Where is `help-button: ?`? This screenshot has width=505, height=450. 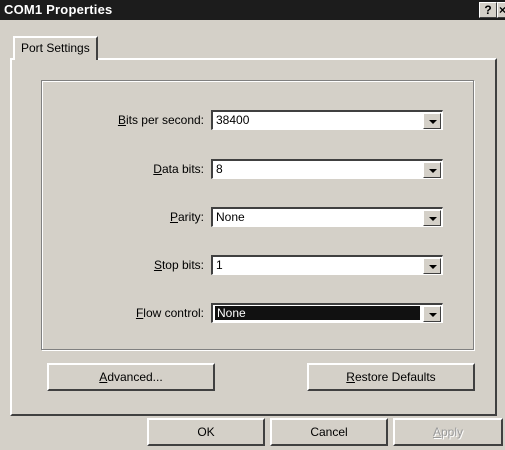
help-button: ? is located at coordinates (488, 10).